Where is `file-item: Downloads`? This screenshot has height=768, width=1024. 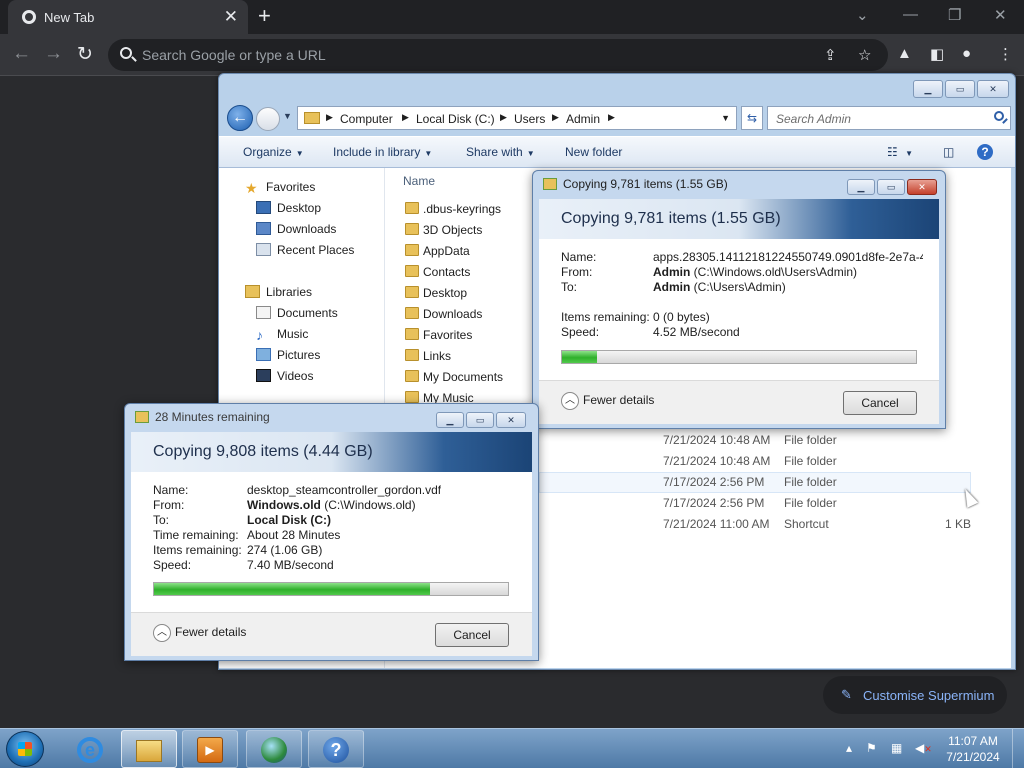 file-item: Downloads is located at coordinates (443, 317).